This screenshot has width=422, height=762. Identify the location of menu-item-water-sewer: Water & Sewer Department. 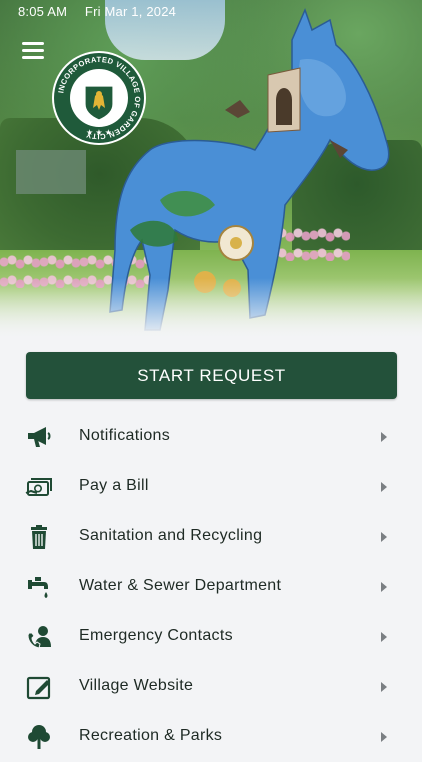
(211, 587).